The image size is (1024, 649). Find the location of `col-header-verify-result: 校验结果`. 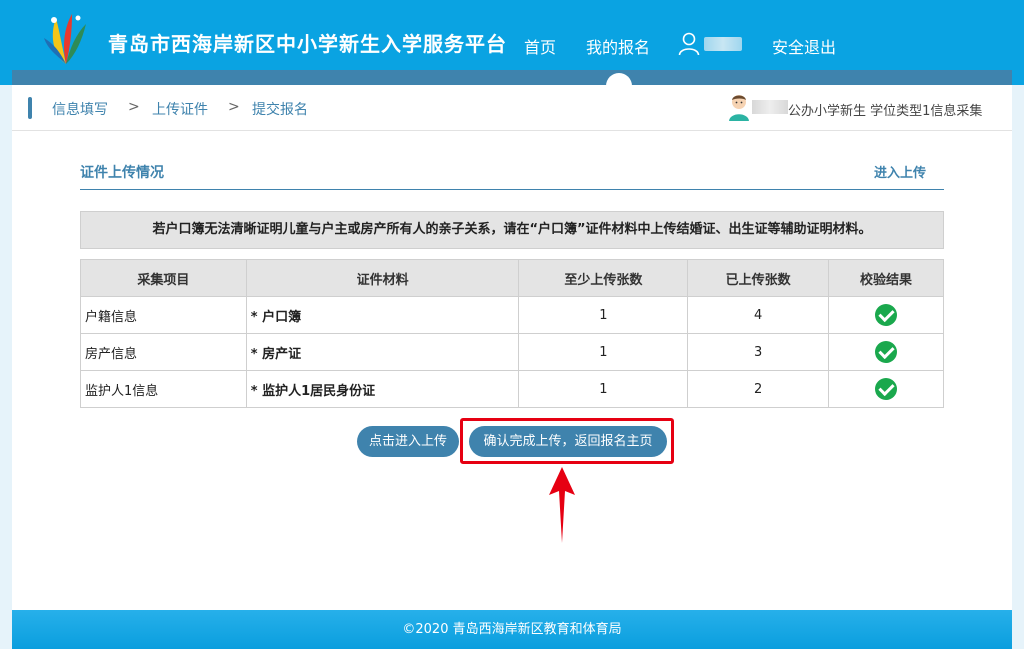

col-header-verify-result: 校验结果 is located at coordinates (886, 278).